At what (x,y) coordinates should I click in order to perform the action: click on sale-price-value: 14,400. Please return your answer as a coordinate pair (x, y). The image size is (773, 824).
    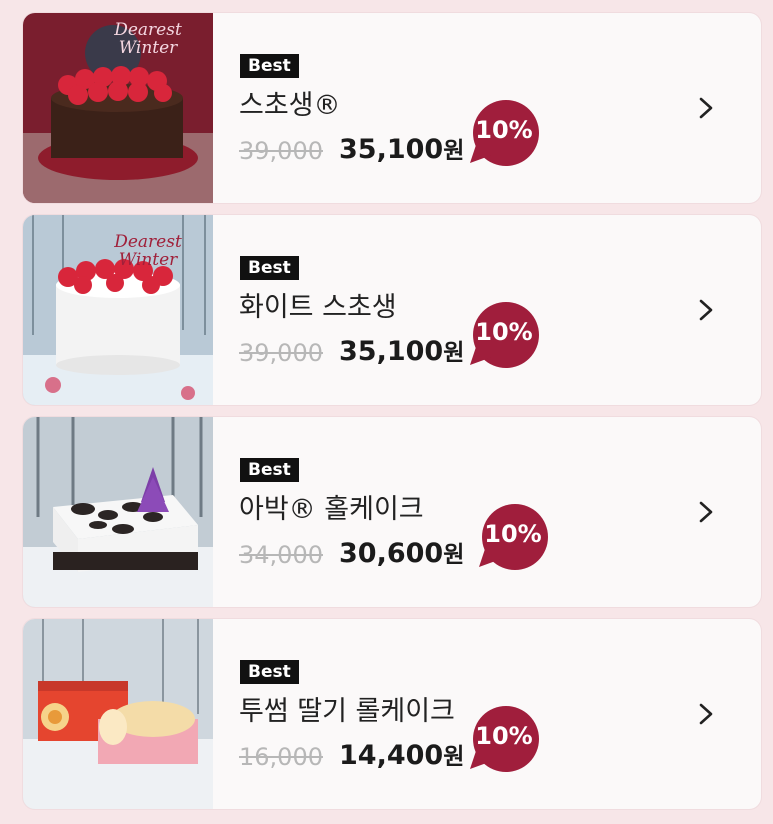
    Looking at the image, I should click on (391, 755).